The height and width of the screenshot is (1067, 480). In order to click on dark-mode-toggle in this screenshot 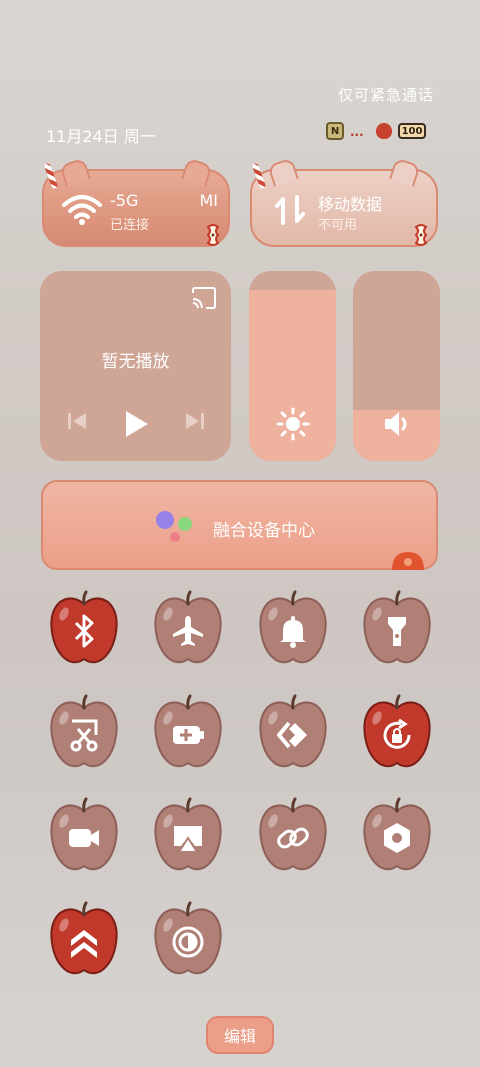, I will do `click(188, 939)`.